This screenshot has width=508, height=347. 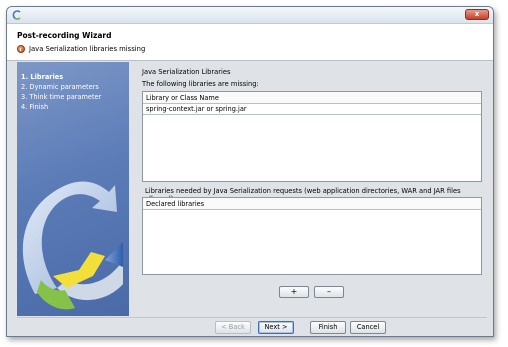 What do you see at coordinates (329, 292) in the screenshot?
I see `remove-library-button: –` at bounding box center [329, 292].